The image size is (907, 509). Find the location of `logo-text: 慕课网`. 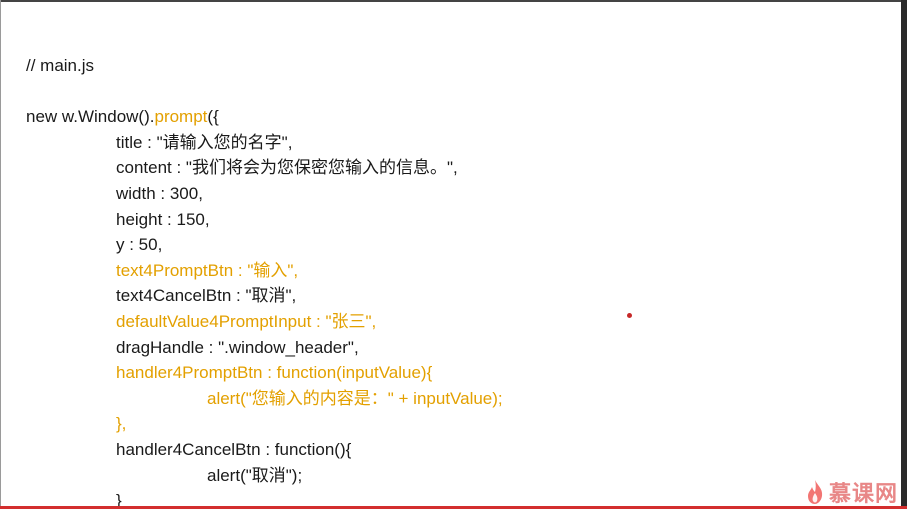

logo-text: 慕课网 is located at coordinates (864, 494).